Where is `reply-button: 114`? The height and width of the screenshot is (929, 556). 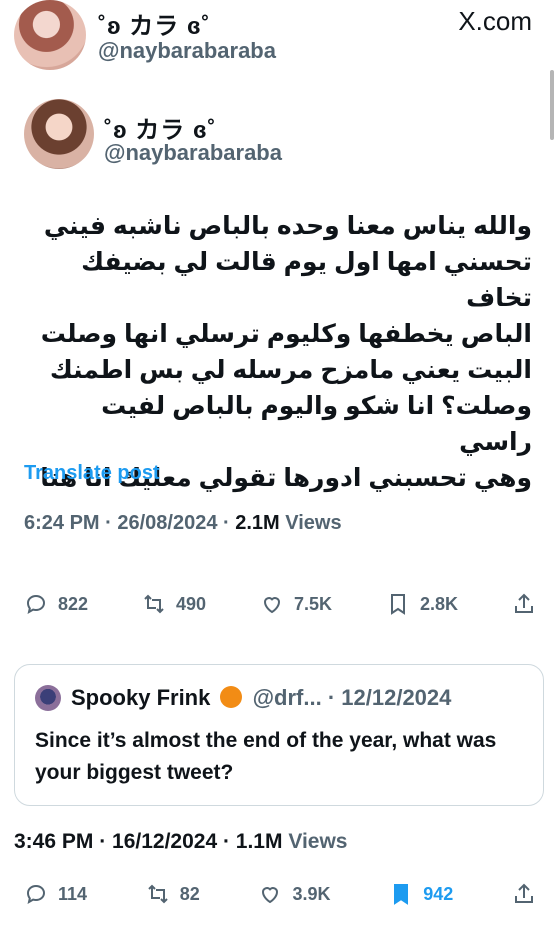 reply-button: 114 is located at coordinates (55, 894).